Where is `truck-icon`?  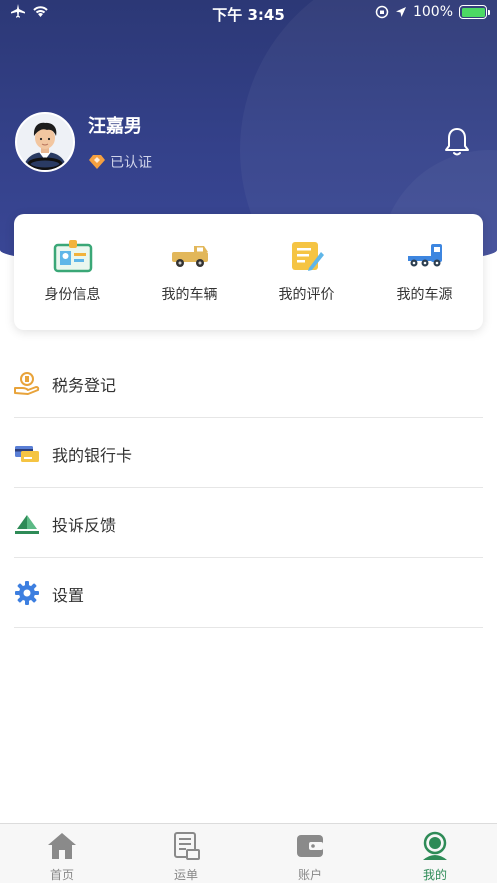
truck-icon is located at coordinates (189, 256).